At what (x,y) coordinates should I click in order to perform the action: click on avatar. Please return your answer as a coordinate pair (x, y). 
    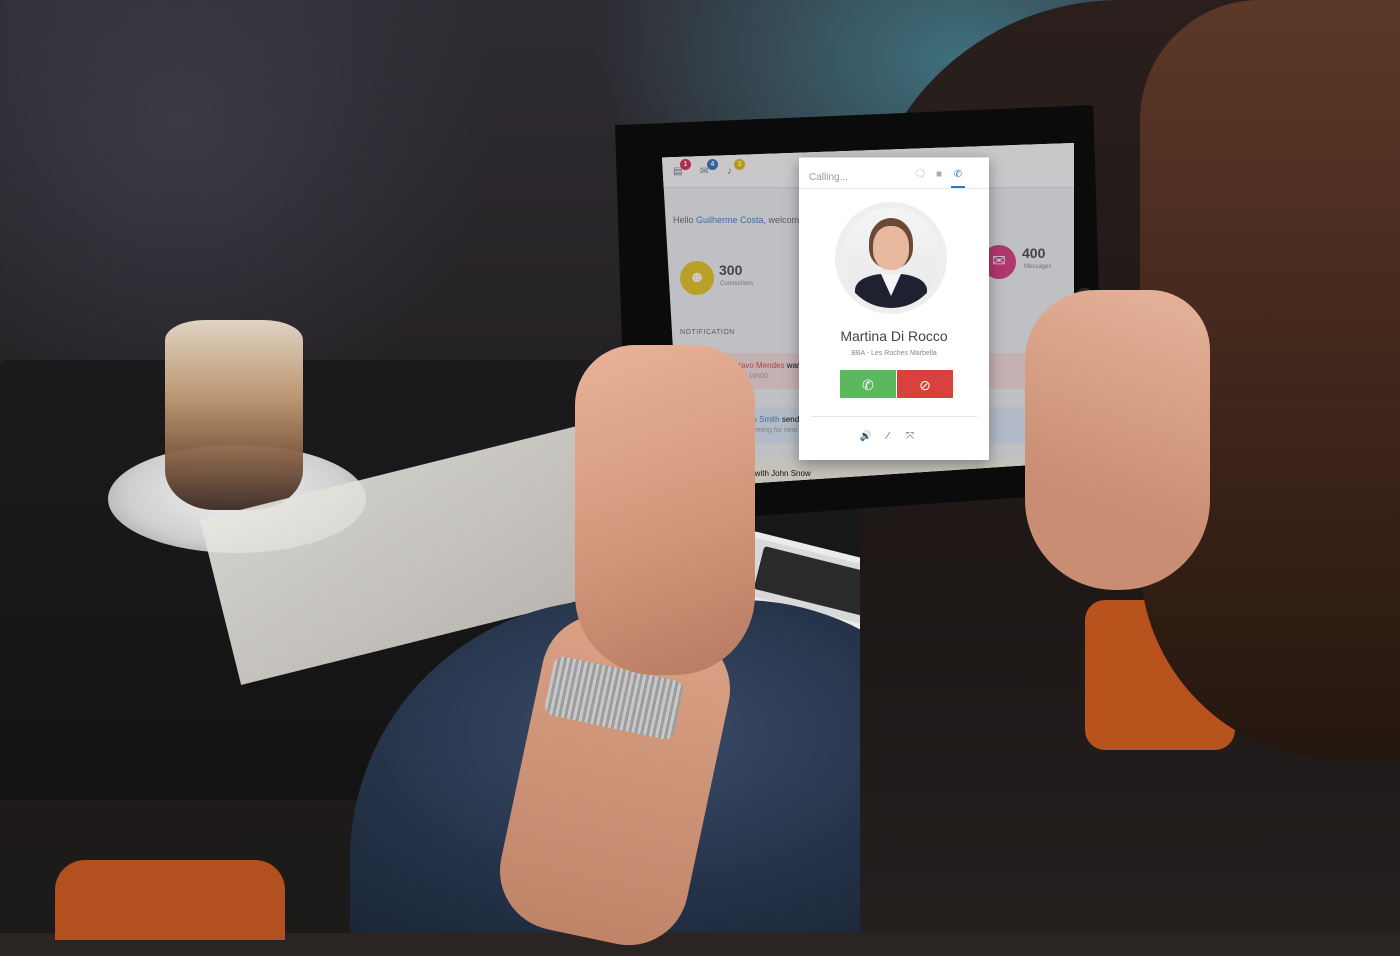
    Looking at the image, I should click on (891, 258).